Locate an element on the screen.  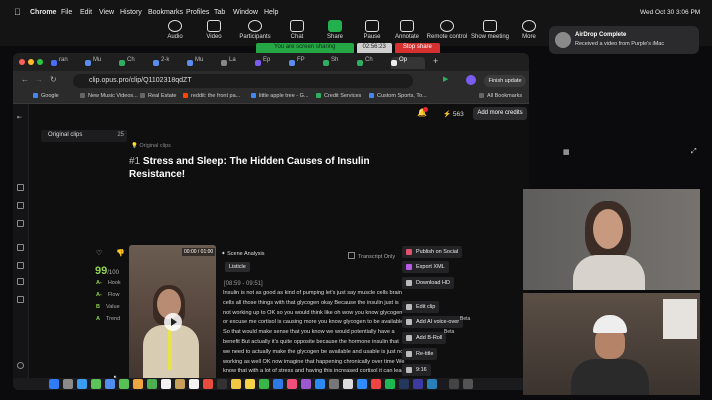
reload-icon: ↻ is located at coordinates (53, 79).